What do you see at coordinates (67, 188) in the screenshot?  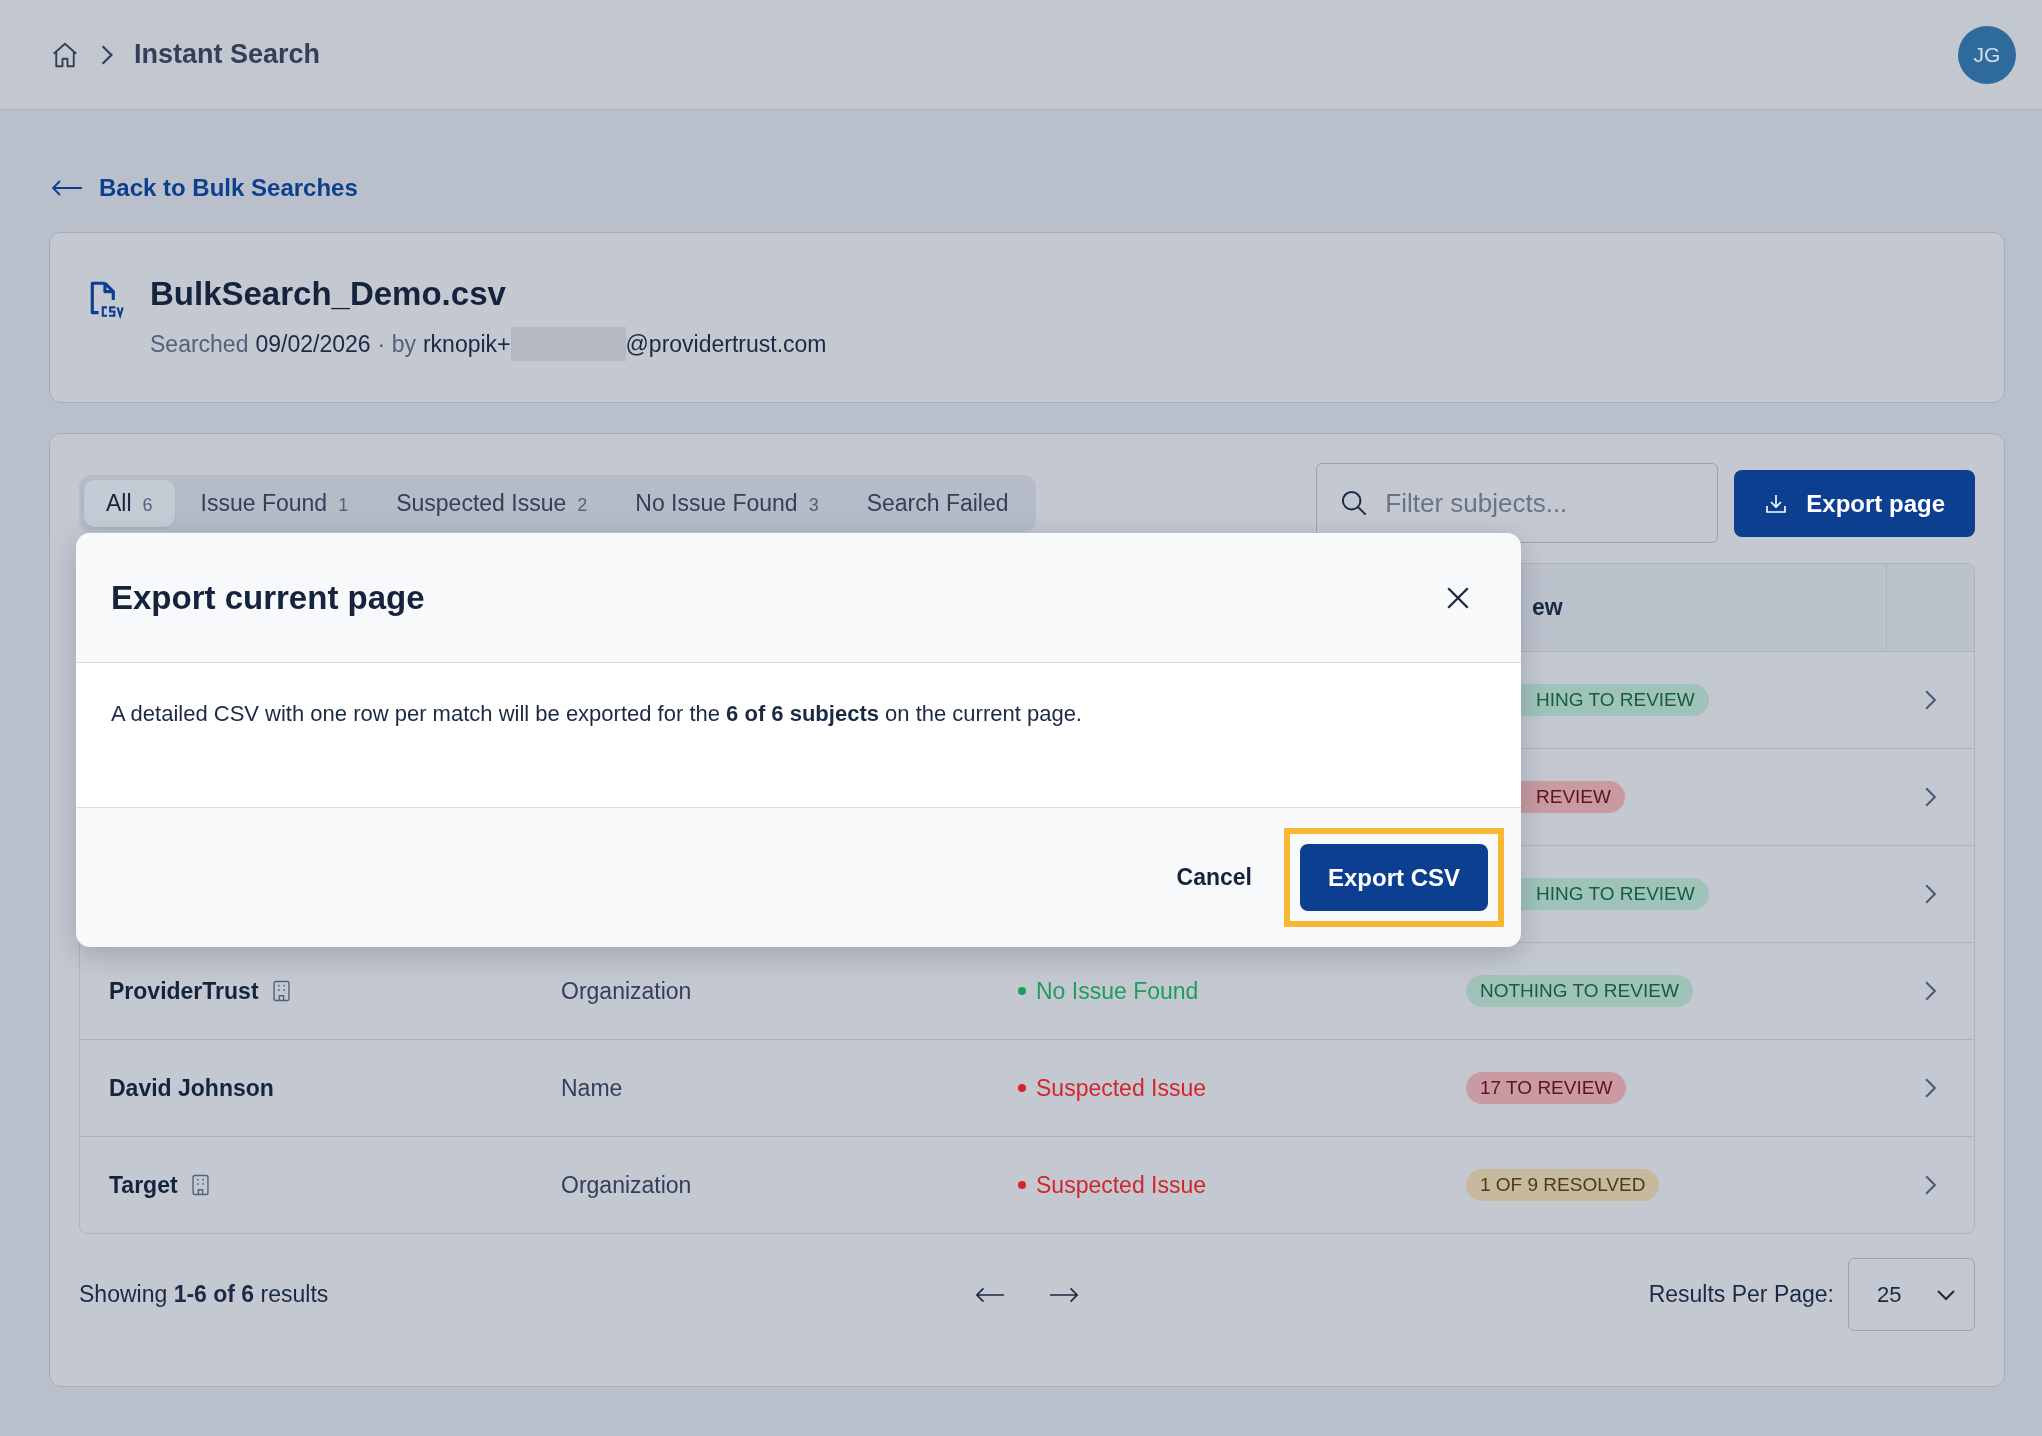 I see `arrow-left-icon` at bounding box center [67, 188].